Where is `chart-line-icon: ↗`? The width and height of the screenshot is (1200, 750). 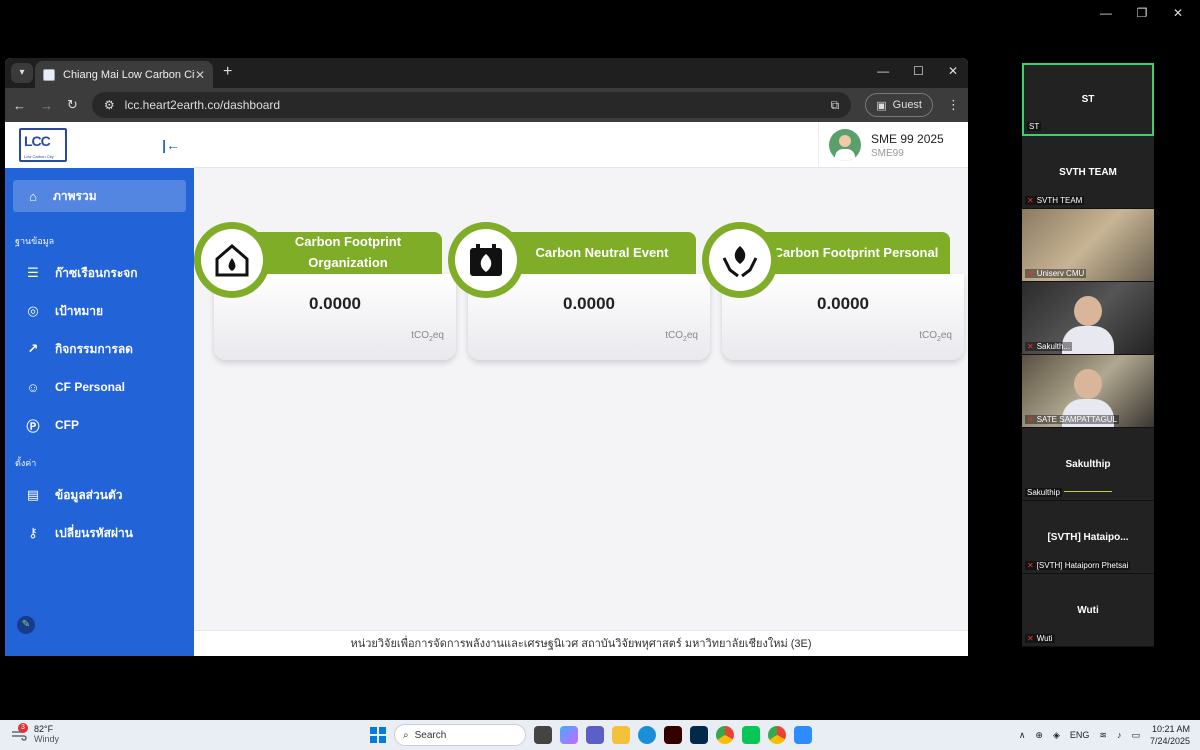
chart-line-icon: ↗ is located at coordinates (33, 348).